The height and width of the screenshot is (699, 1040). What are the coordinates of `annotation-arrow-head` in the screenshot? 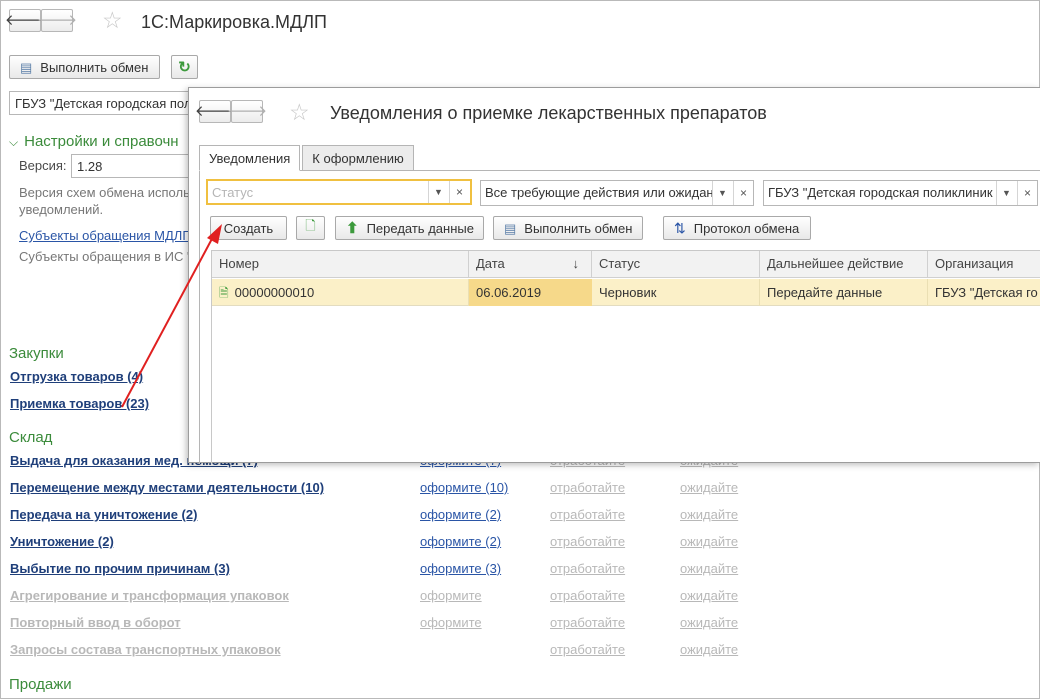 It's located at (214, 234).